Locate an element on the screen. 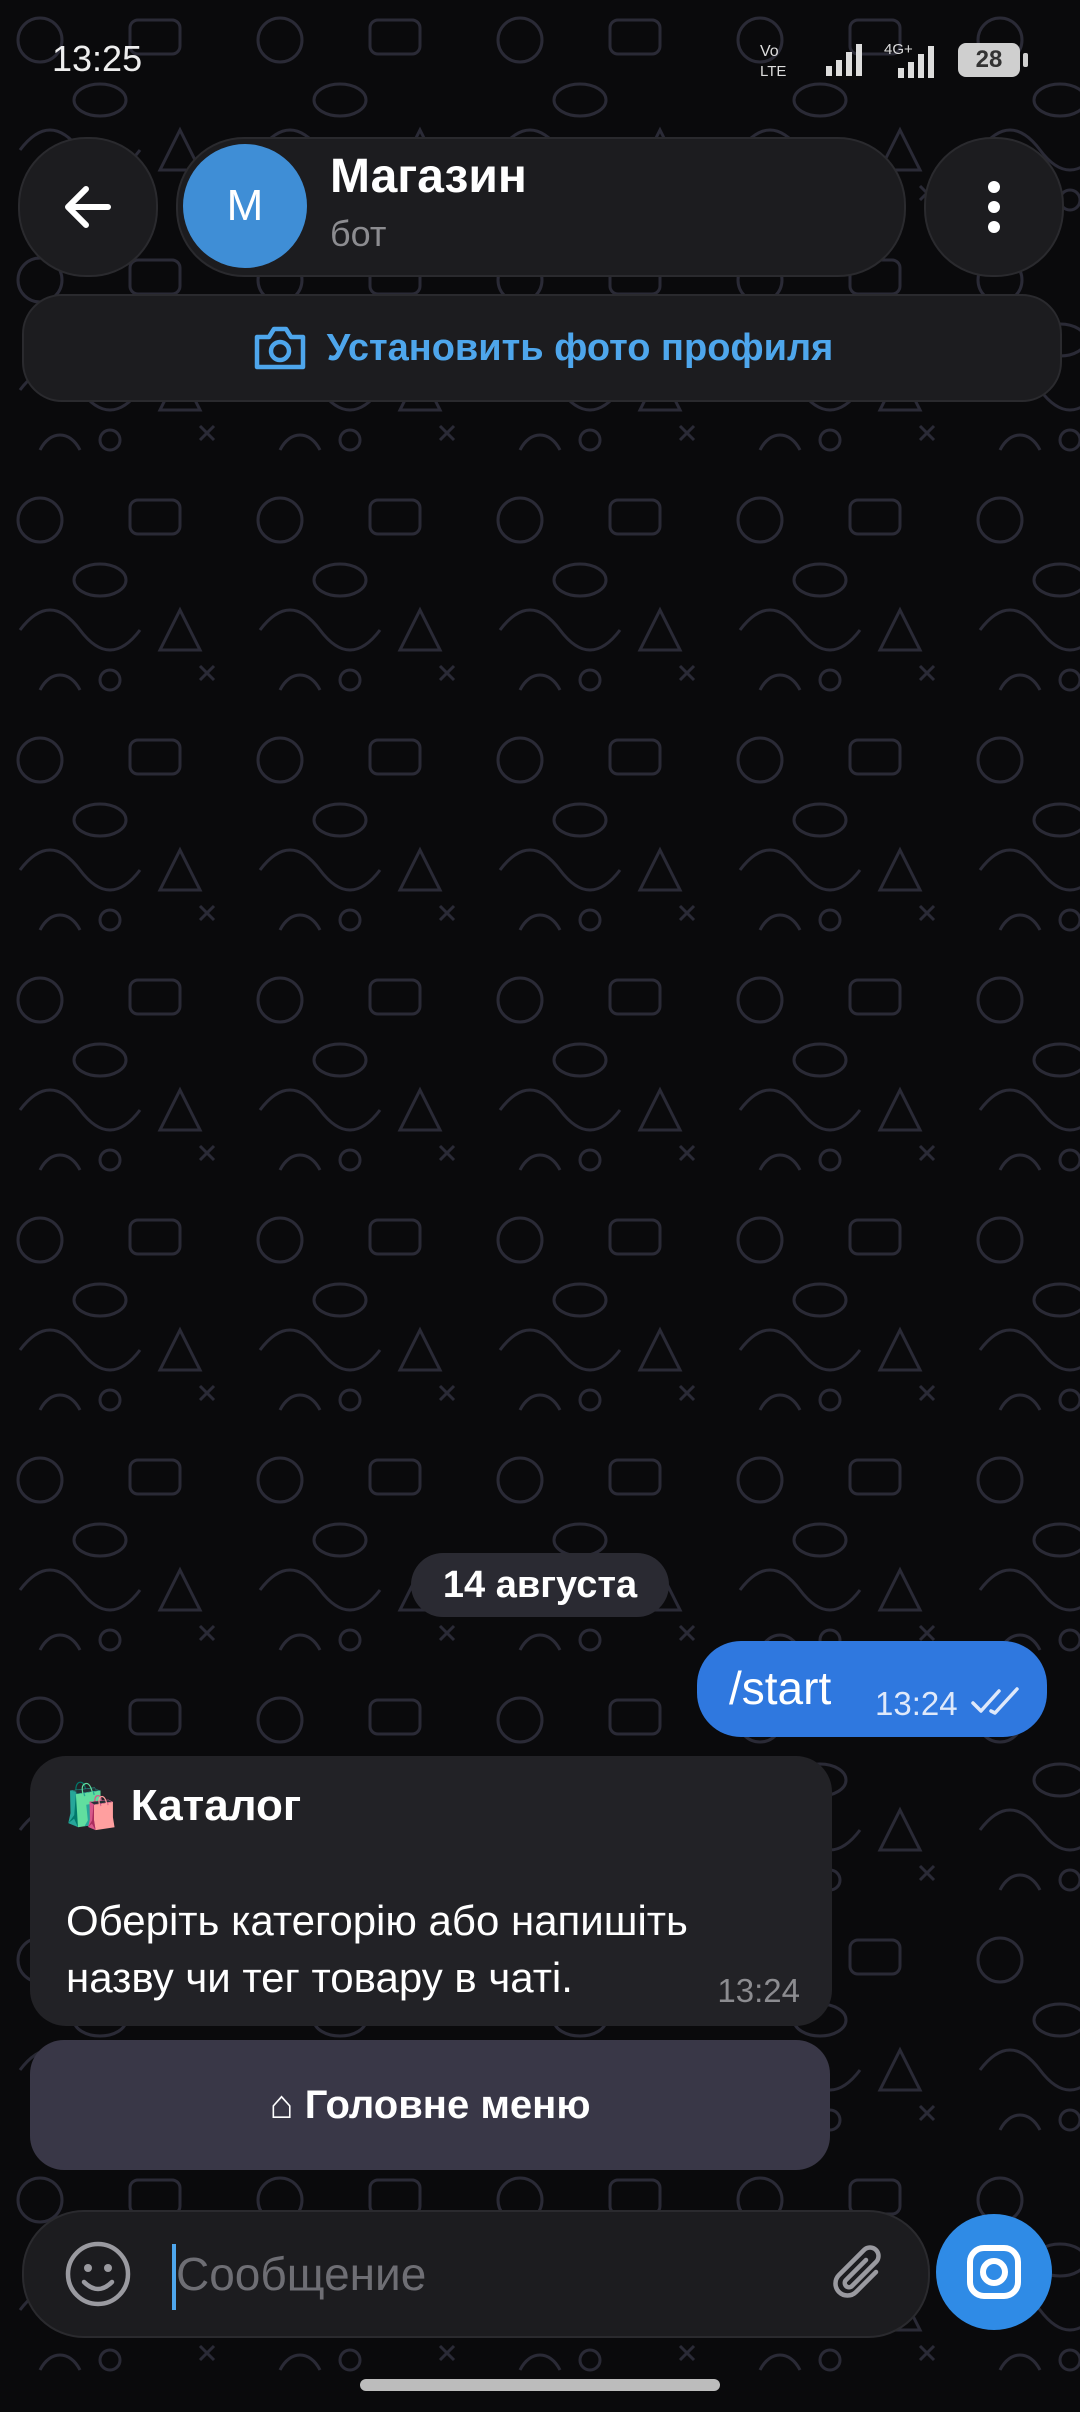  set-profile-photo-label: Установить фото профиля is located at coordinates (580, 347).